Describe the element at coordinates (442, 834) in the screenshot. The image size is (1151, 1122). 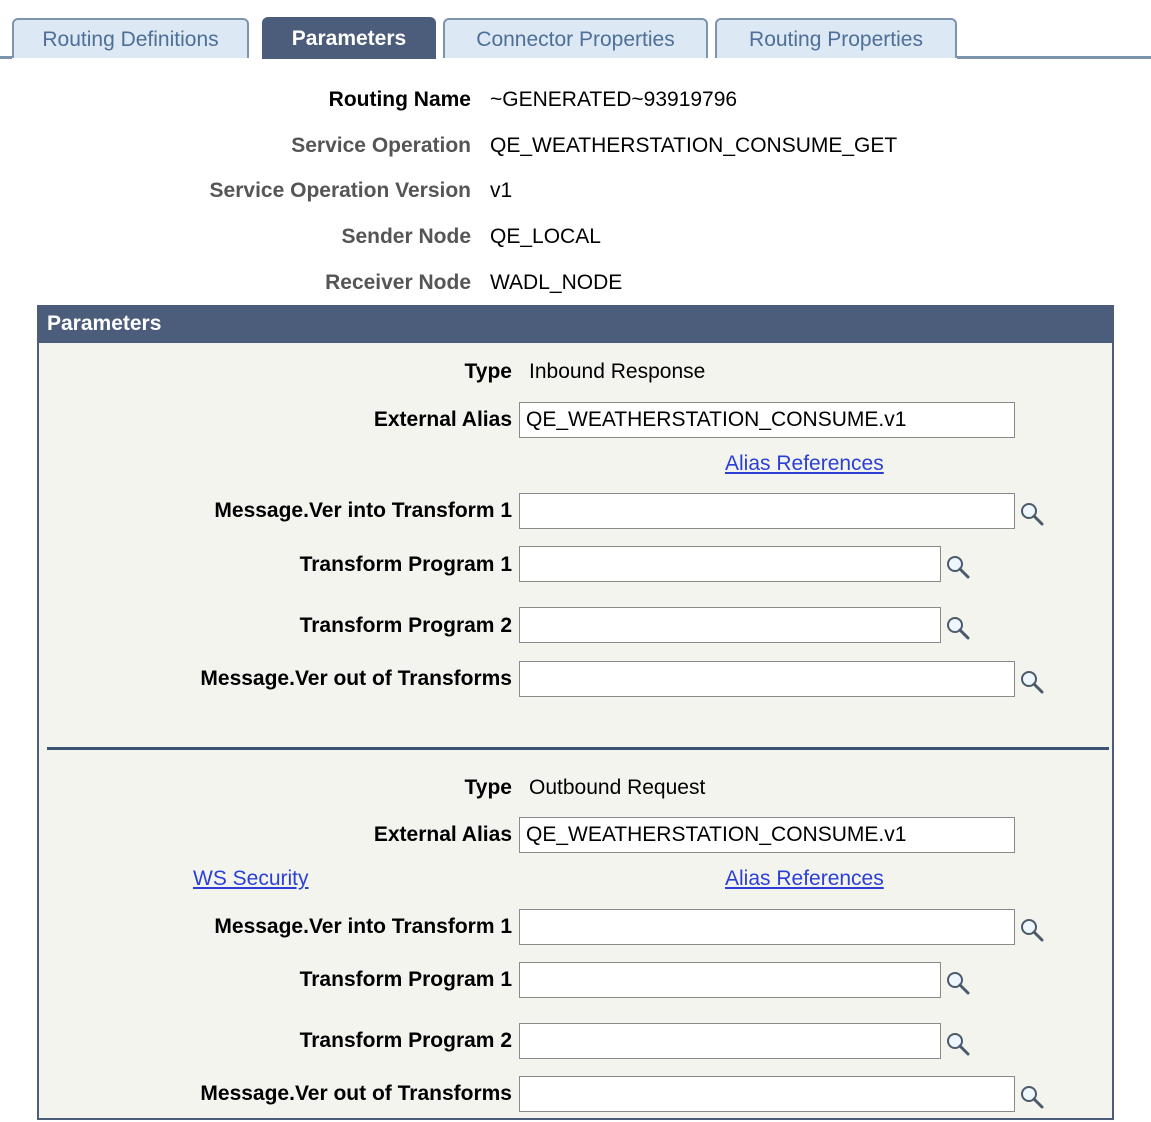
I see `outbound-external-alias-label: External Alias` at that location.